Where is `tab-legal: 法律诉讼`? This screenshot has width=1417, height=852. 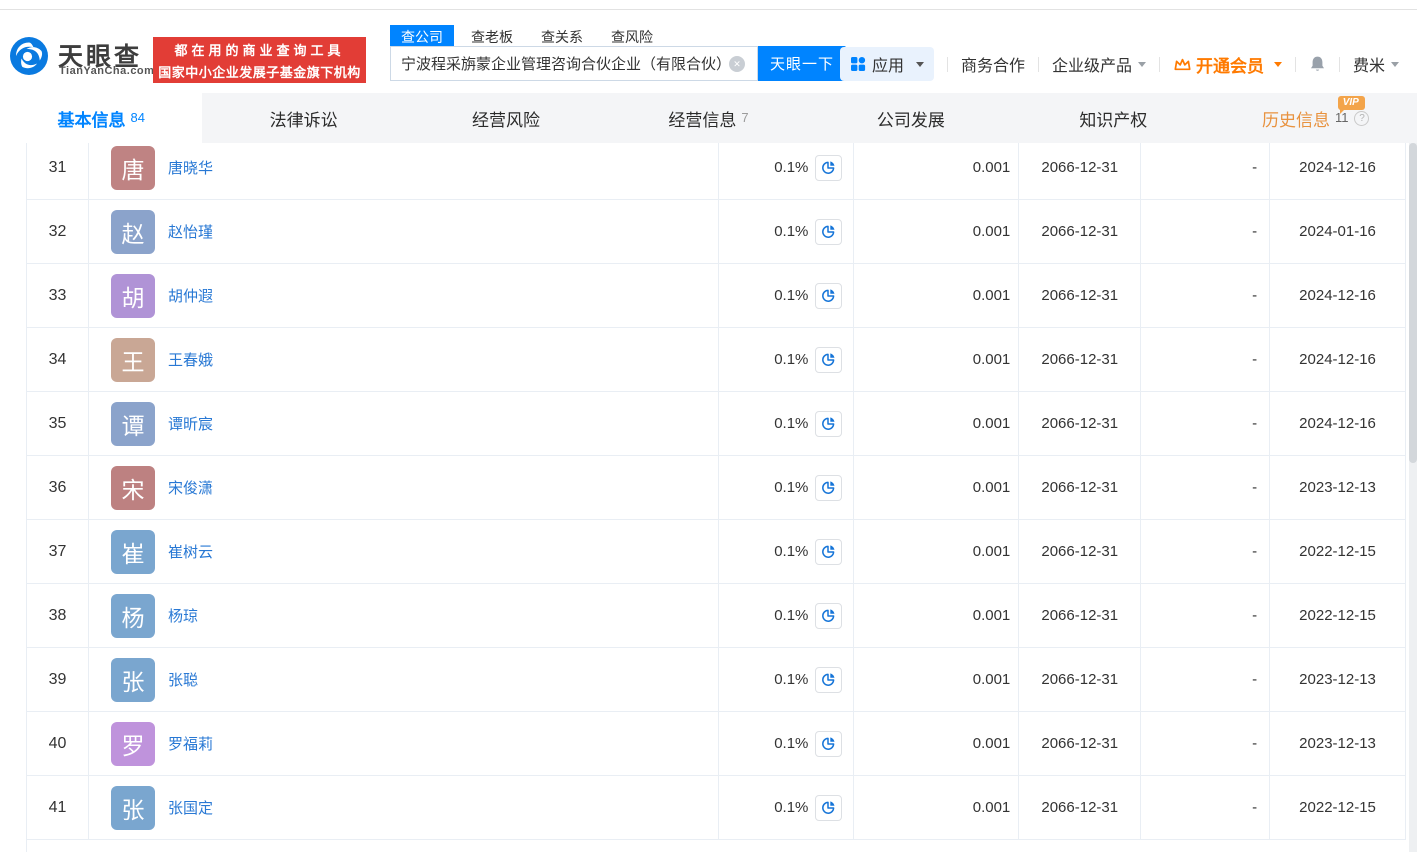 tab-legal: 法律诉讼 is located at coordinates (303, 118).